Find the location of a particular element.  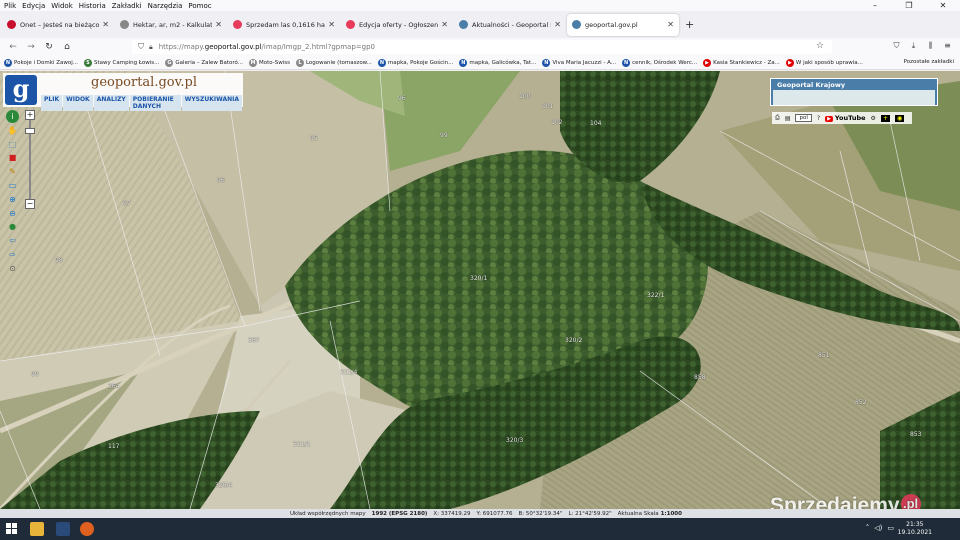

overview-map: Geoportal Krajowy is located at coordinates (854, 92).